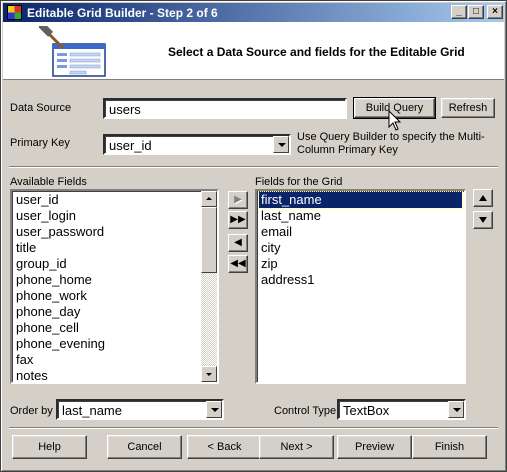 Image resolution: width=507 pixels, height=472 pixels. Describe the element at coordinates (49, 447) in the screenshot. I see `help-button: Help` at that location.